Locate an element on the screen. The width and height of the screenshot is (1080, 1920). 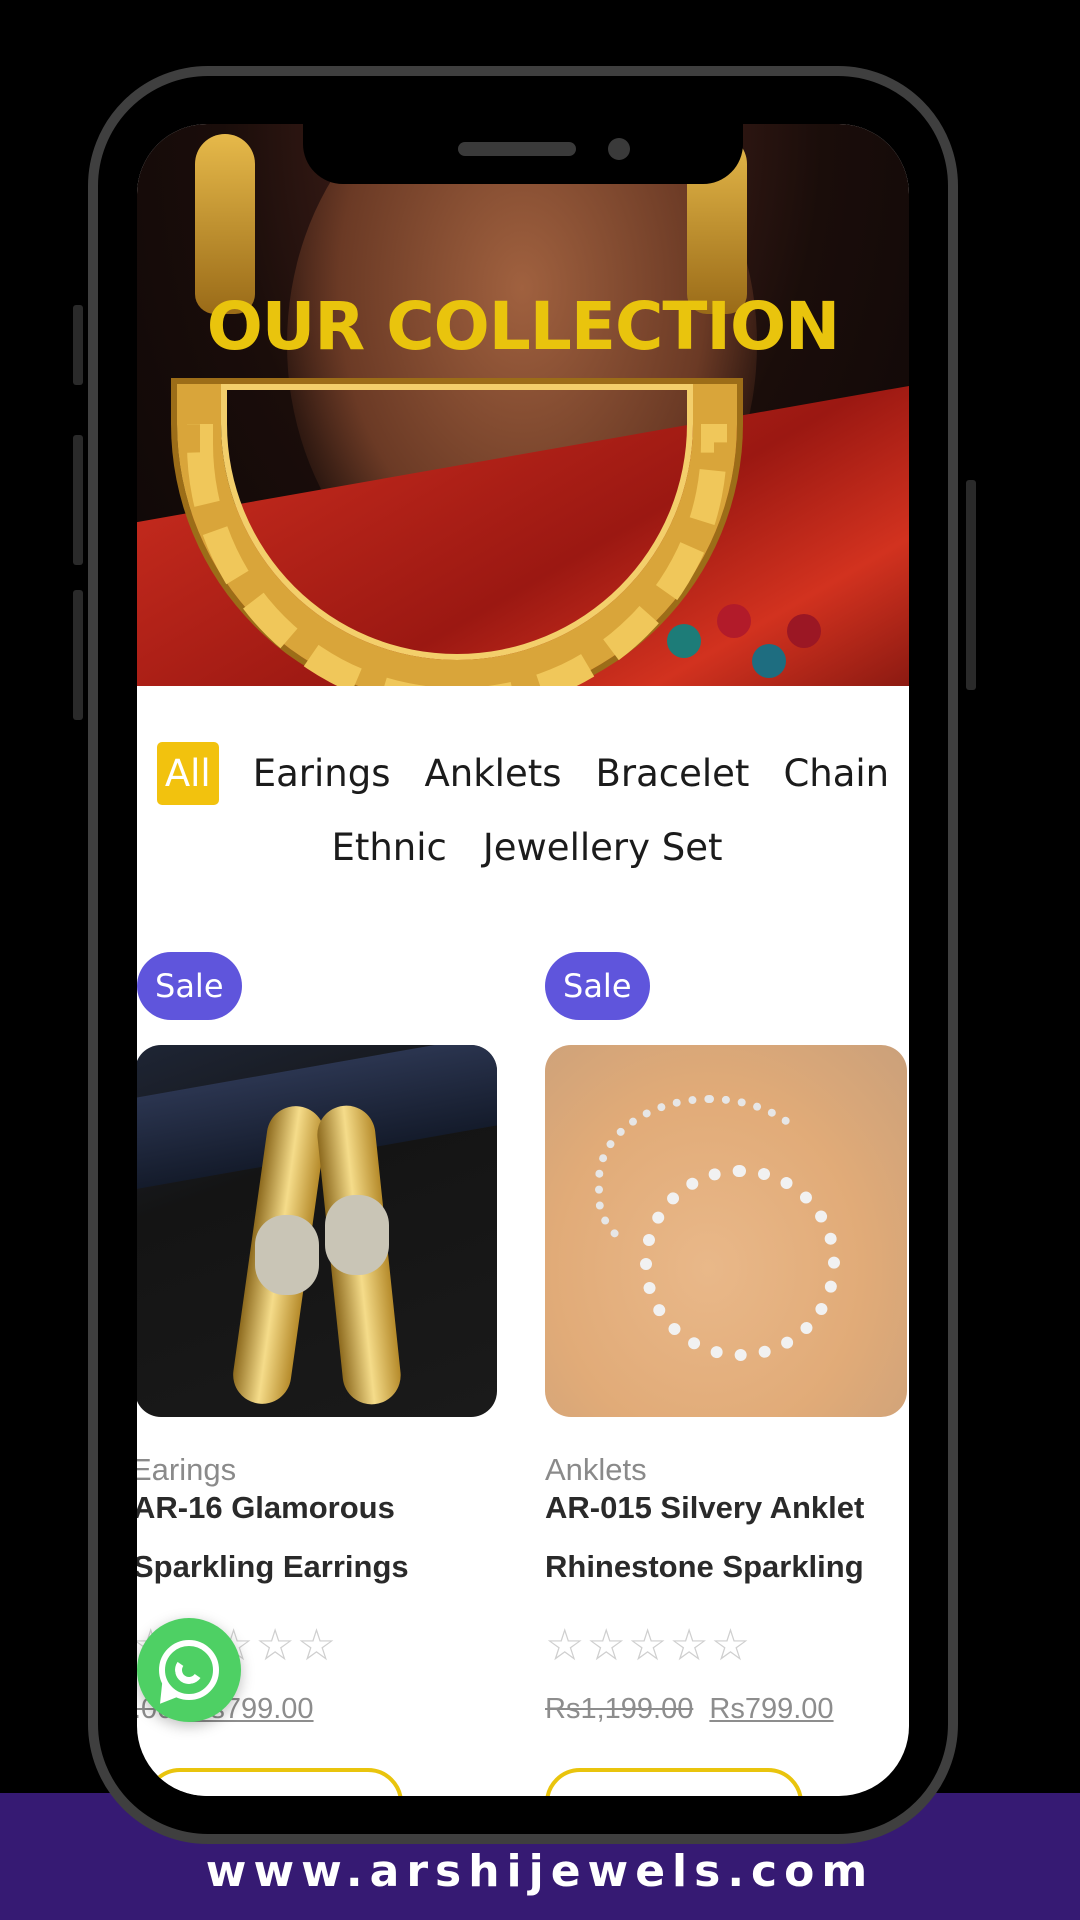
filter-chain: Chain is located at coordinates (836, 773).